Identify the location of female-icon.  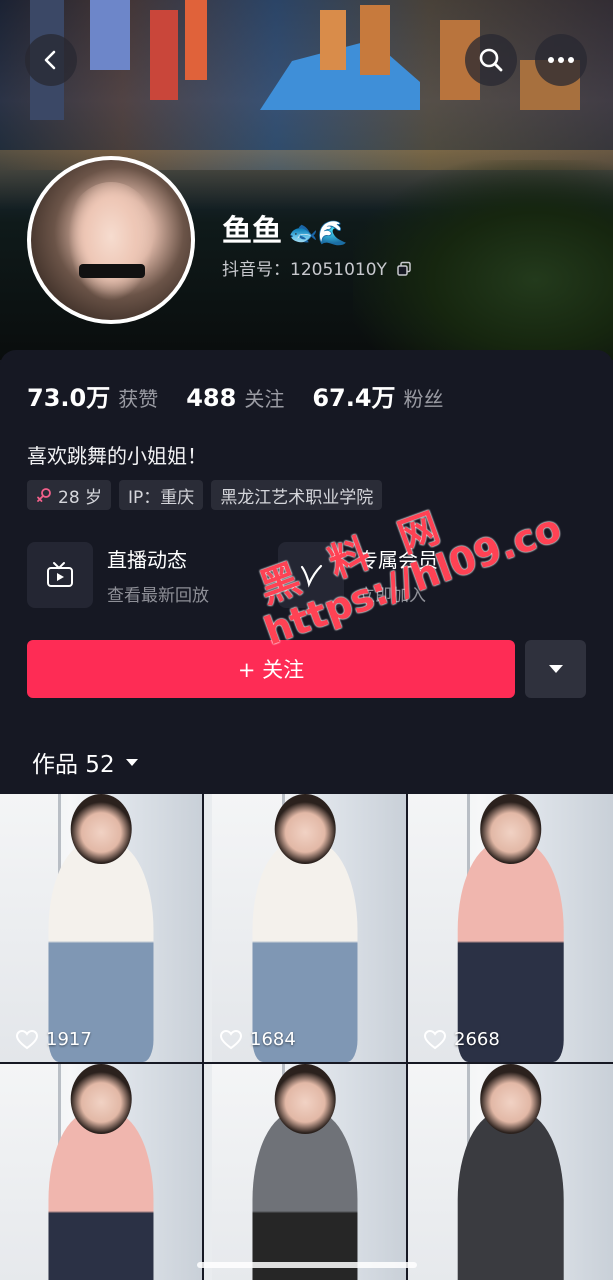
(44, 495).